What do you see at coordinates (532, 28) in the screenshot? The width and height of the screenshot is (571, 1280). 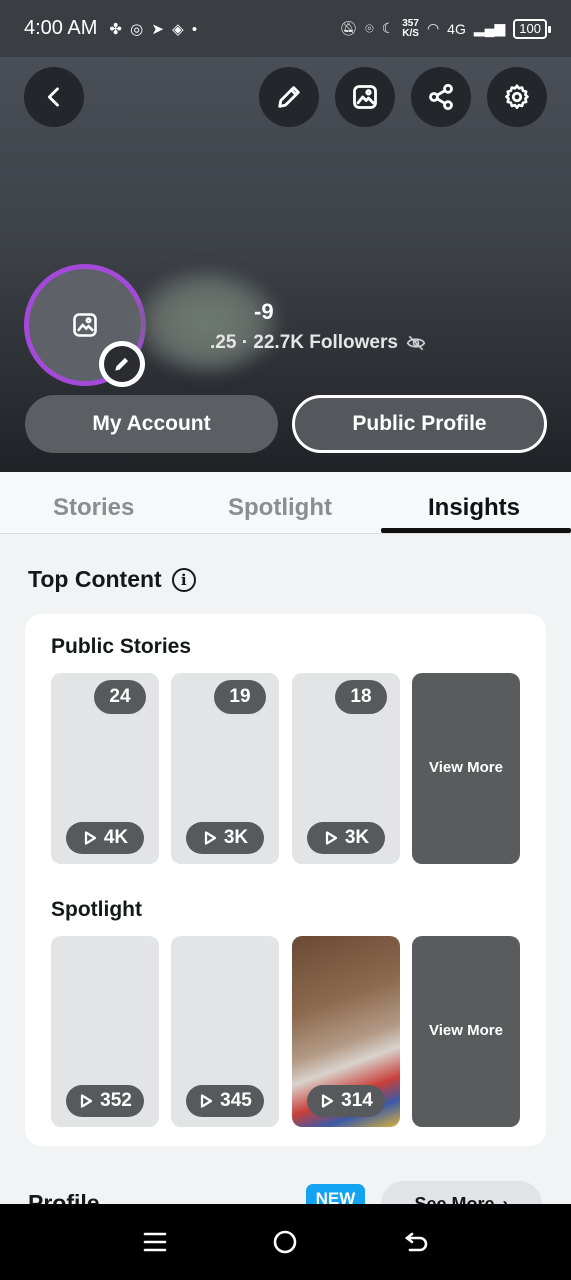 I see `battery-indicator: 100` at bounding box center [532, 28].